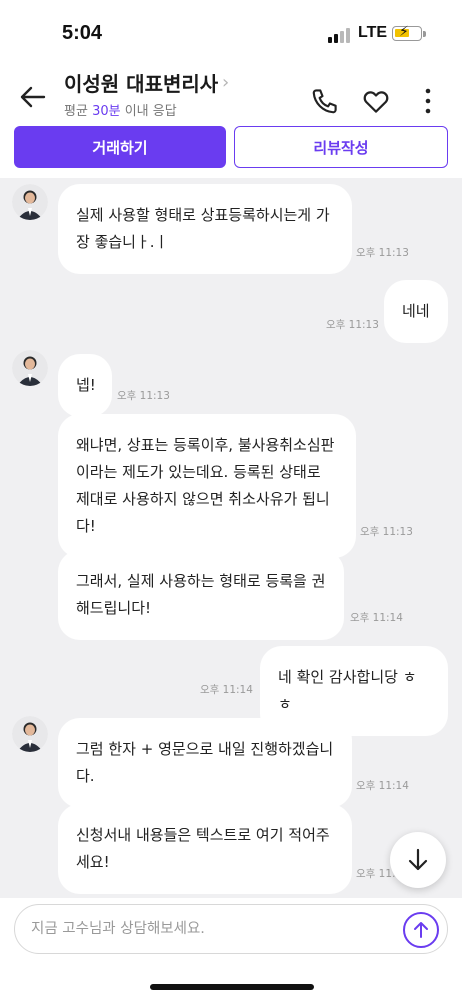 This screenshot has width=462, height=1000. Describe the element at coordinates (416, 311) in the screenshot. I see `message-bubble: 네네` at that location.